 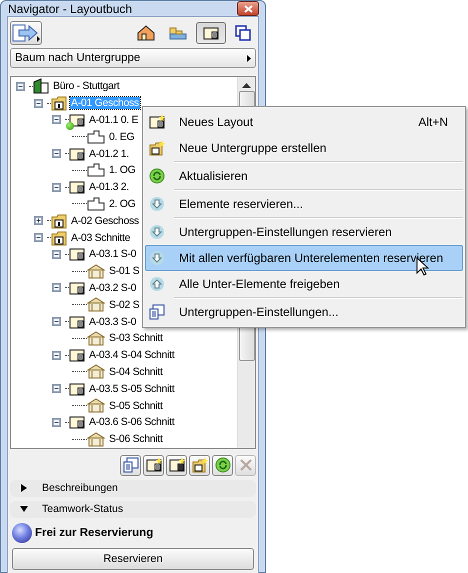 What do you see at coordinates (94, 532) in the screenshot?
I see `status-text: Frei zur Reservierung` at bounding box center [94, 532].